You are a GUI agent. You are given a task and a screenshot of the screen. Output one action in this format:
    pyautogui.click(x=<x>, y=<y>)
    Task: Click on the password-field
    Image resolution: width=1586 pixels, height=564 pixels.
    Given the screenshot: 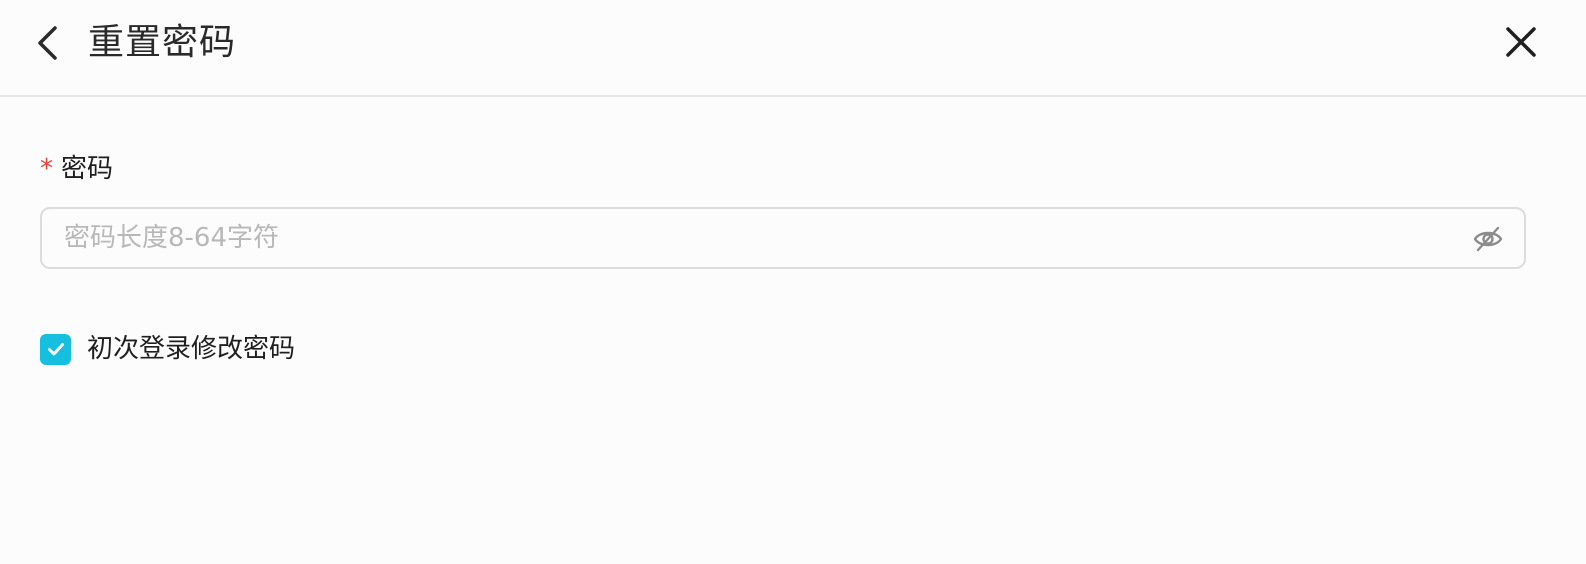 What is the action you would take?
    pyautogui.click(x=783, y=238)
    